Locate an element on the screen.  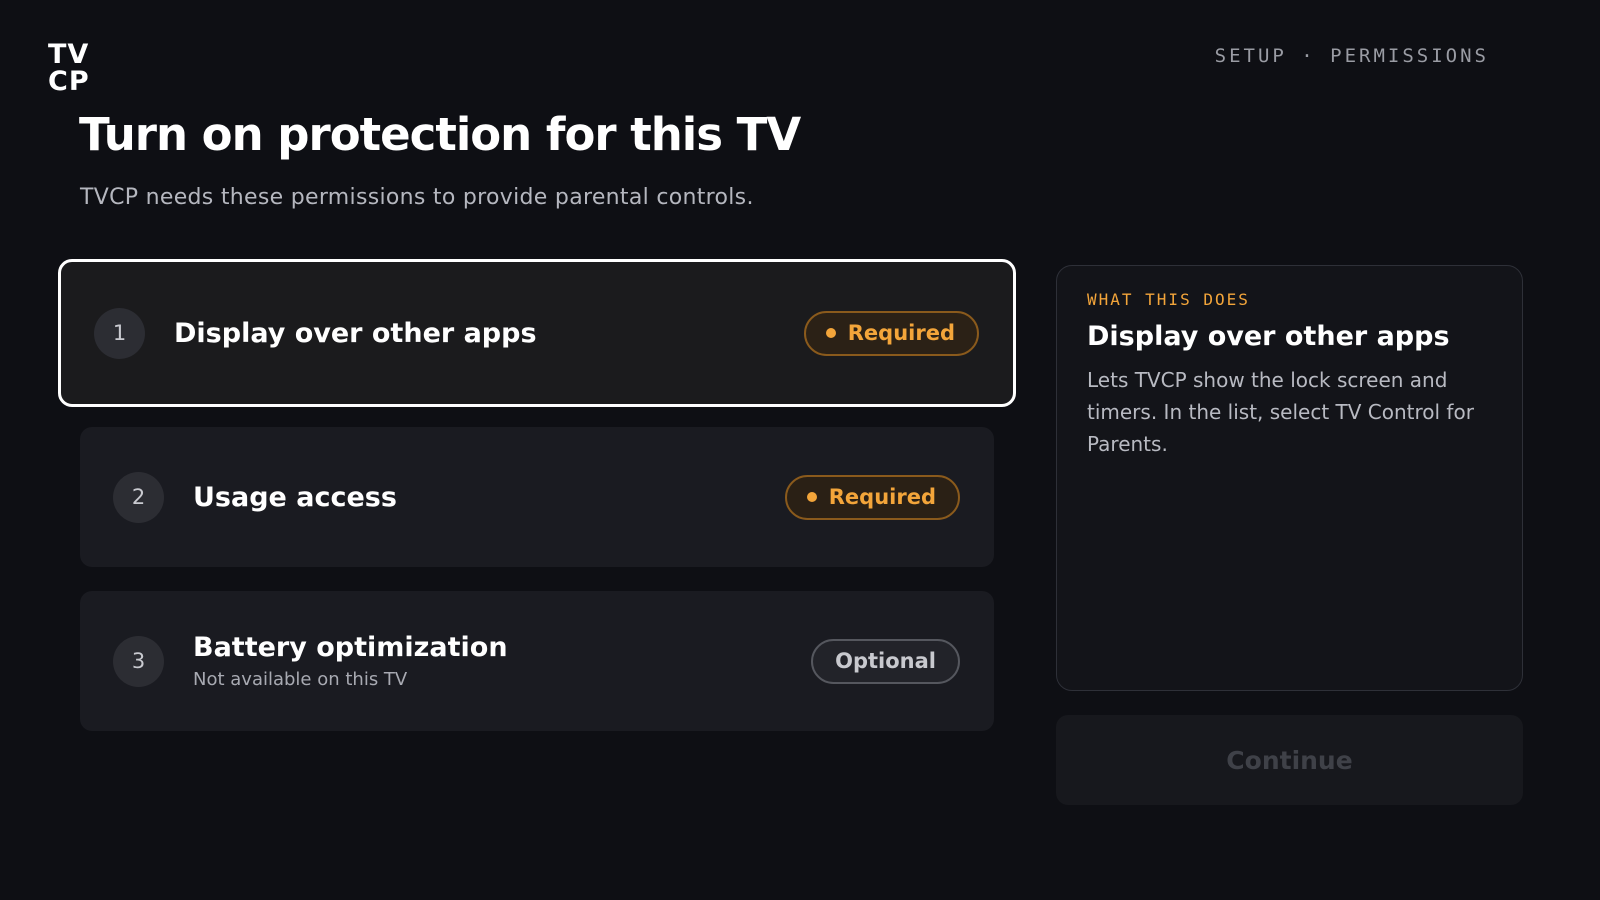
permission-item-usage-access: 2 Usage access Required is located at coordinates (537, 497).